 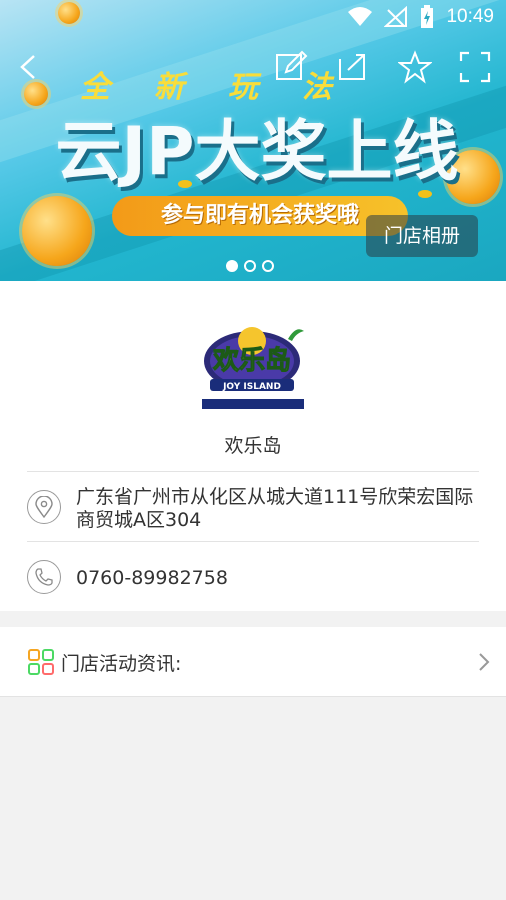 I want to click on back-icon, so click(x=29, y=67).